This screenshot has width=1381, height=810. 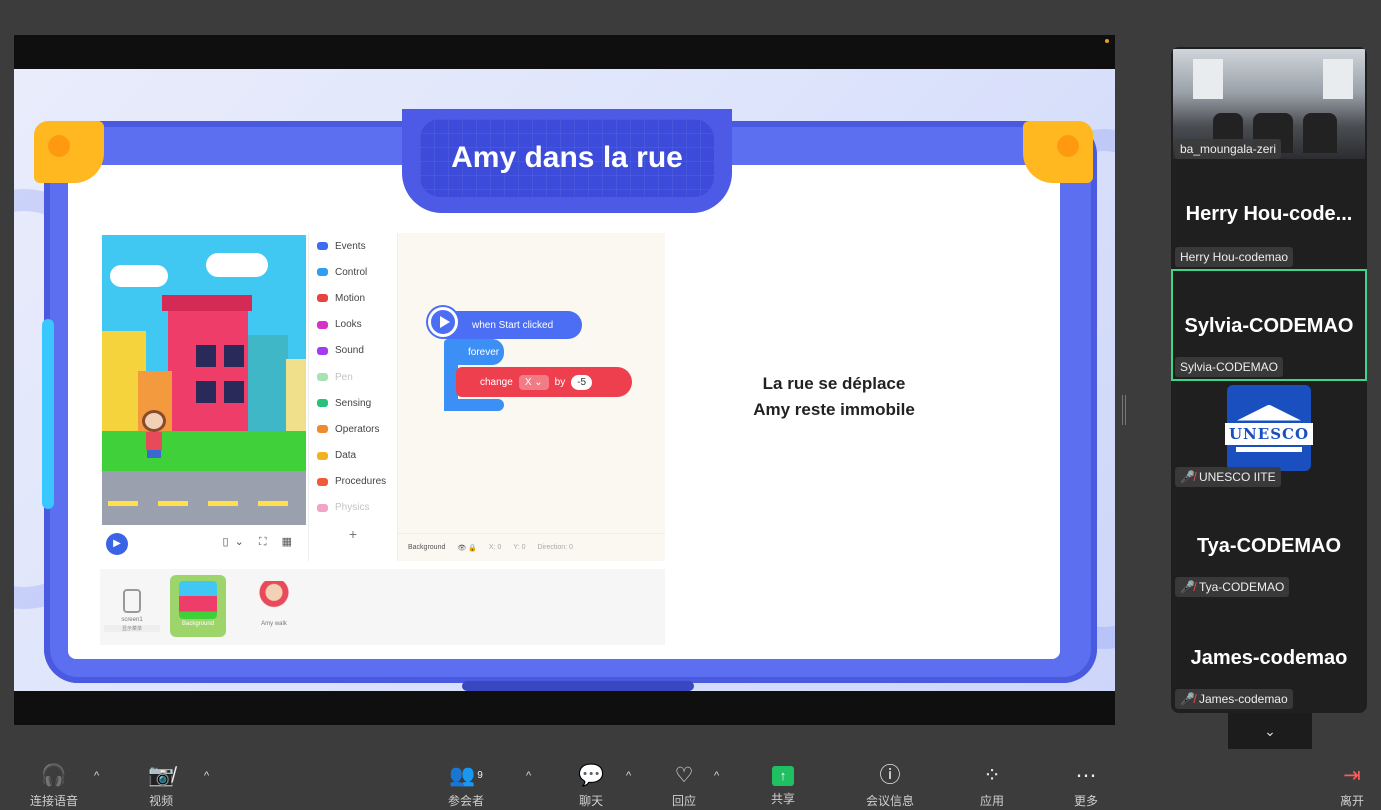 What do you see at coordinates (322, 350) in the screenshot?
I see `sound-icon` at bounding box center [322, 350].